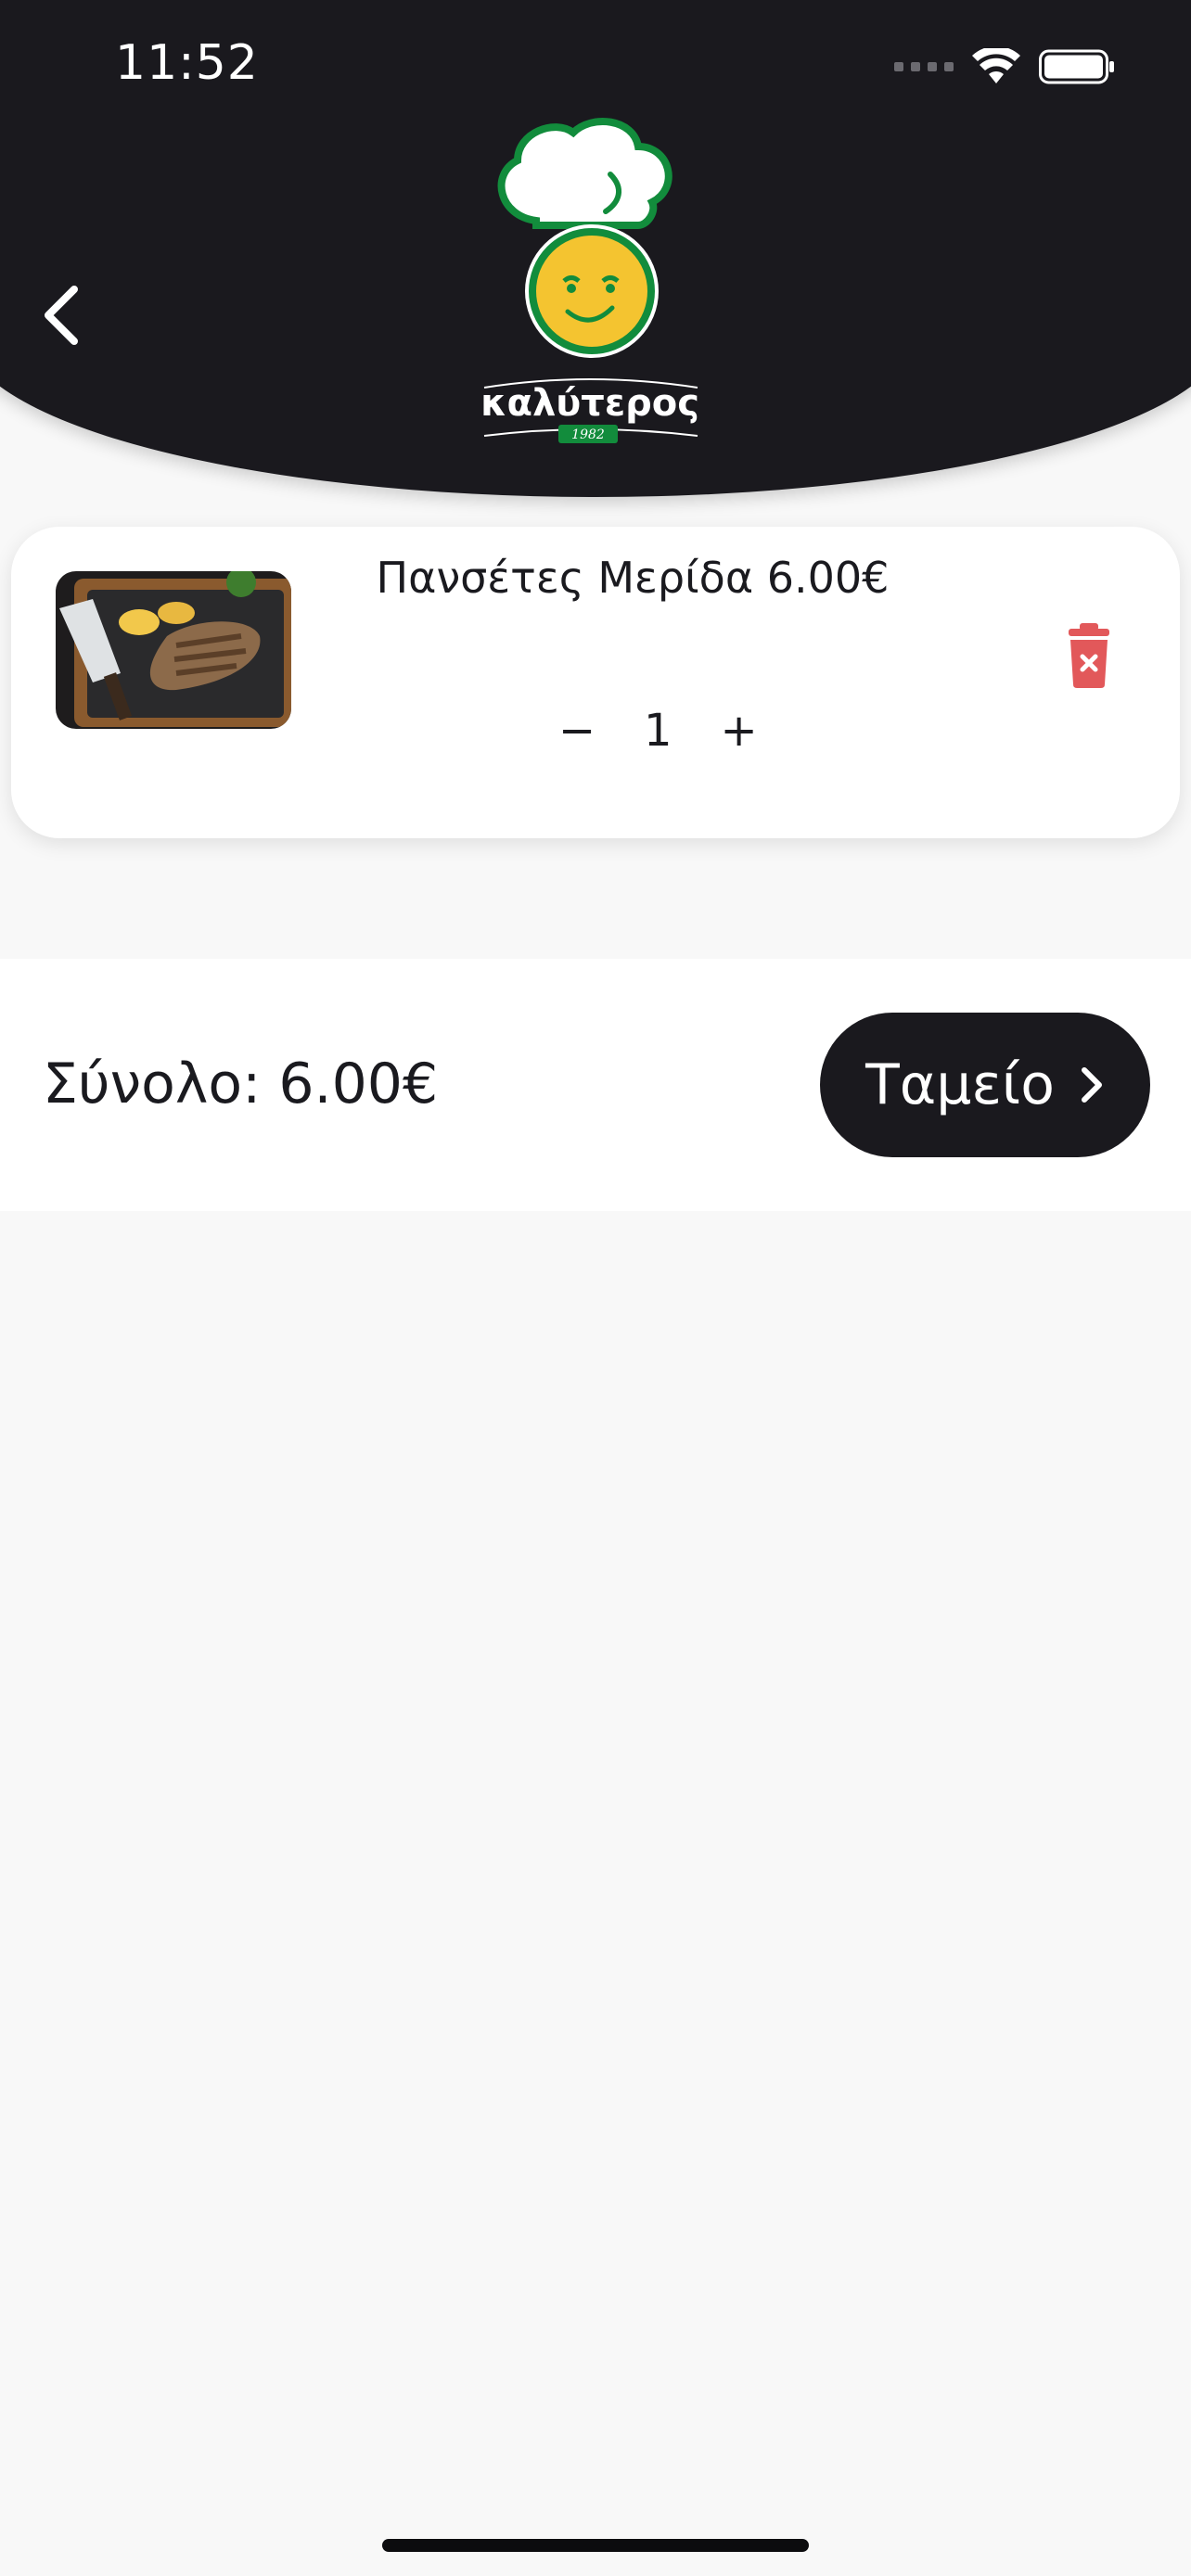  I want to click on checkout-button: Ταμείο, so click(985, 1085).